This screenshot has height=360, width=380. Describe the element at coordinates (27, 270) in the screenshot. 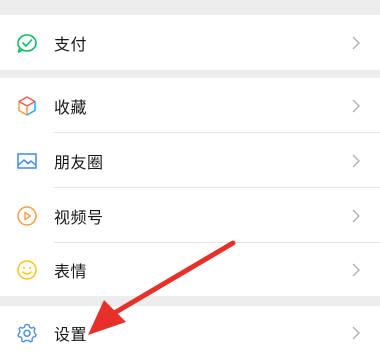

I see `sticker-smile-icon` at that location.